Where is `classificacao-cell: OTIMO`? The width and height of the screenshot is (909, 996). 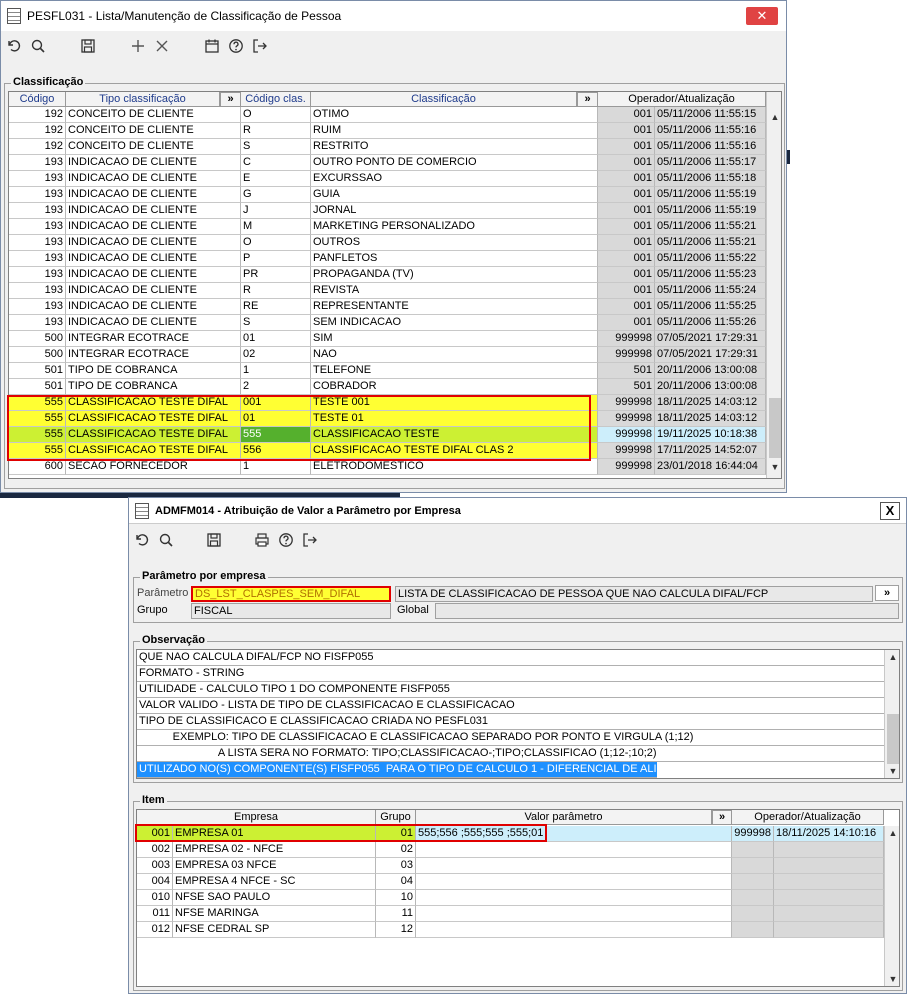 classificacao-cell: OTIMO is located at coordinates (454, 115).